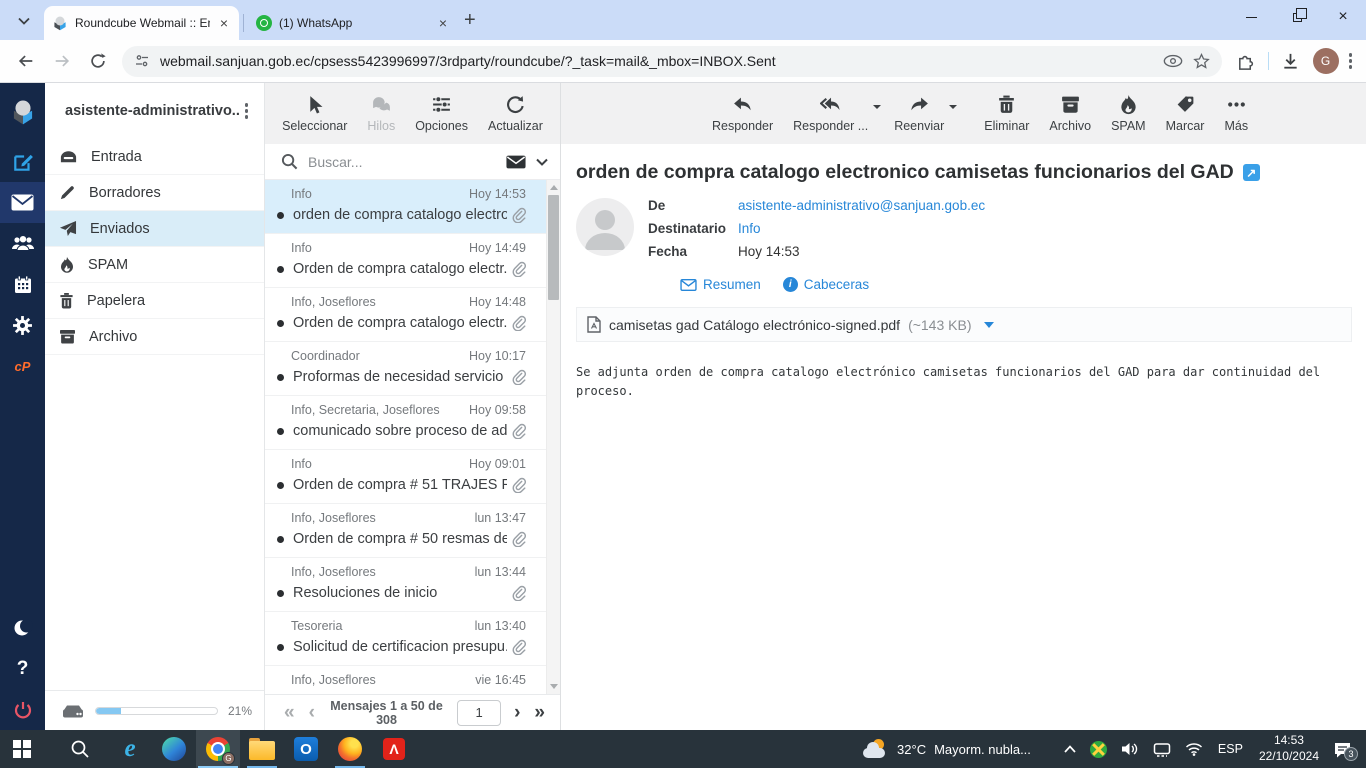 The width and height of the screenshot is (1366, 768). What do you see at coordinates (22, 161) in the screenshot?
I see `rail-compose-icon` at bounding box center [22, 161].